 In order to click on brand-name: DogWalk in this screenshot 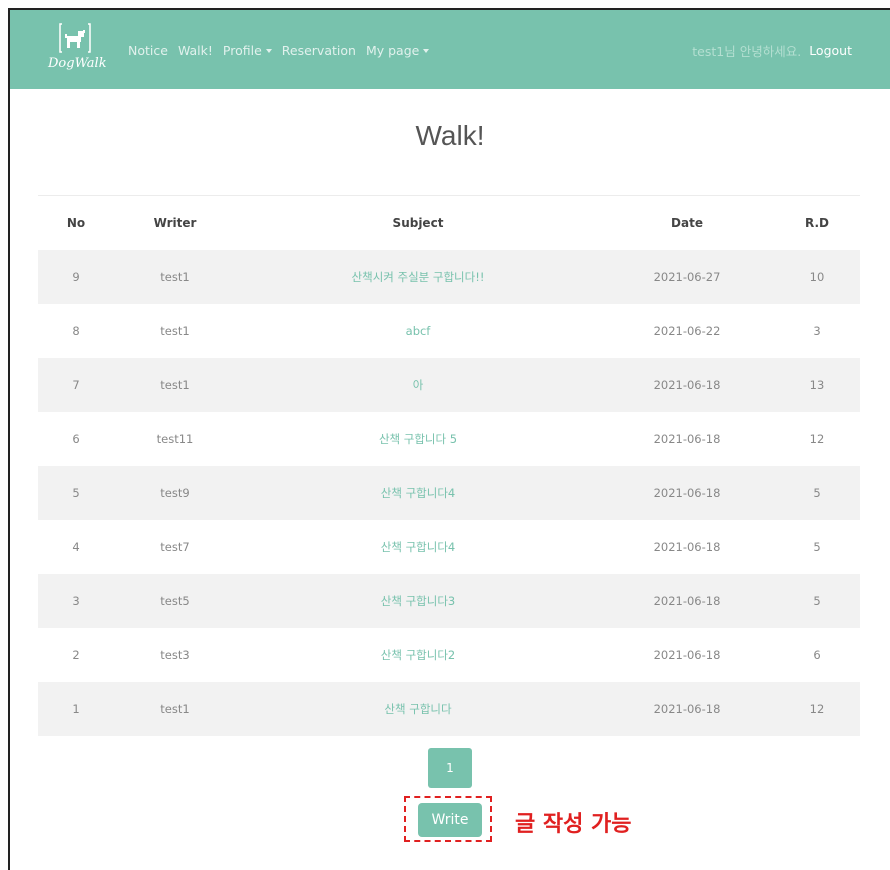, I will do `click(77, 63)`.